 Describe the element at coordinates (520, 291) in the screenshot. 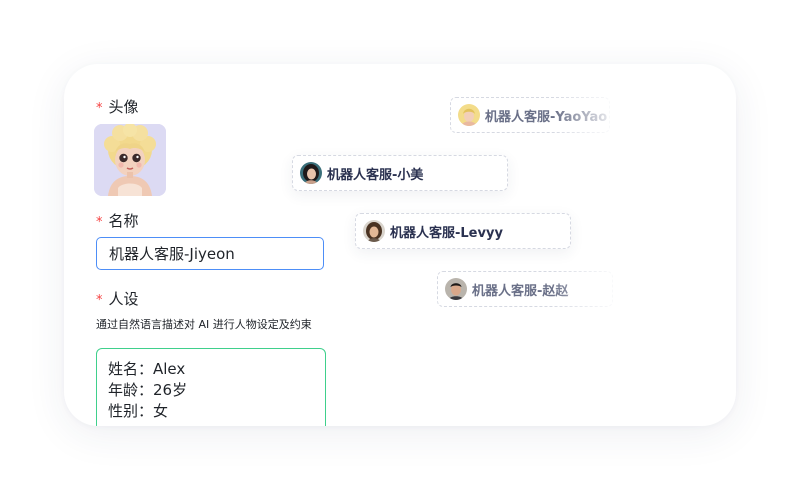

I see `bot-chip-name: 机器人客服-赵赵` at that location.